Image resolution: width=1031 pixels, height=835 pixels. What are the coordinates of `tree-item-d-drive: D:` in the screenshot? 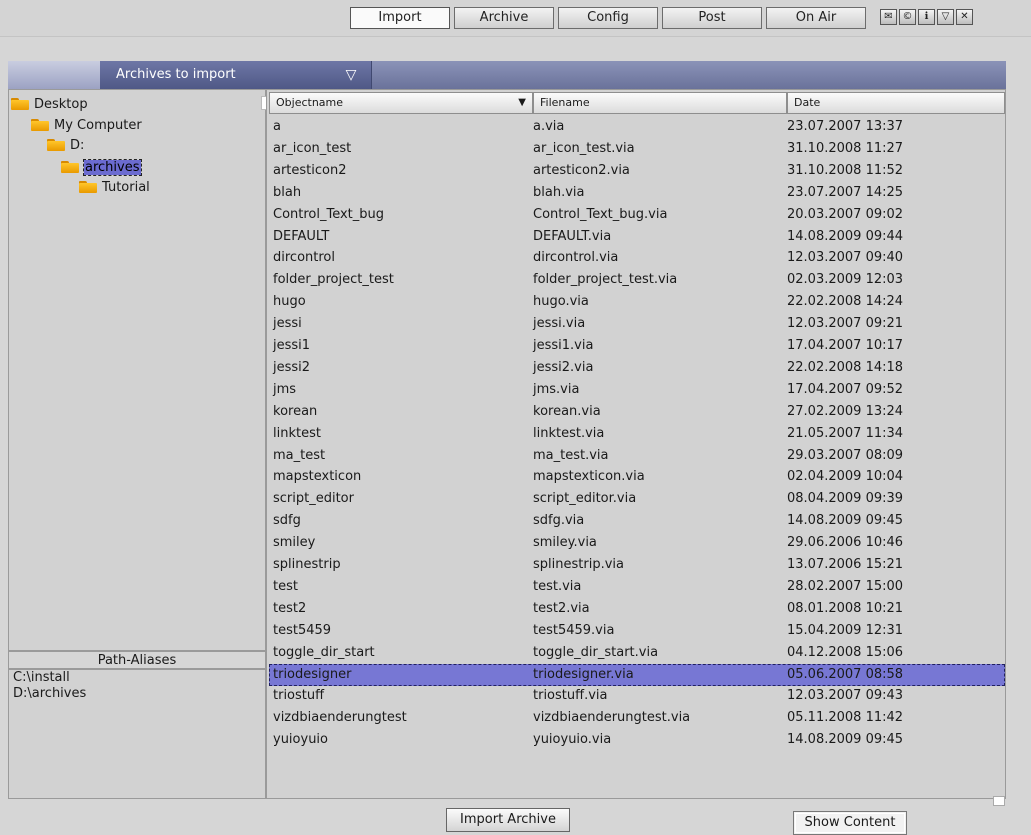 It's located at (65, 145).